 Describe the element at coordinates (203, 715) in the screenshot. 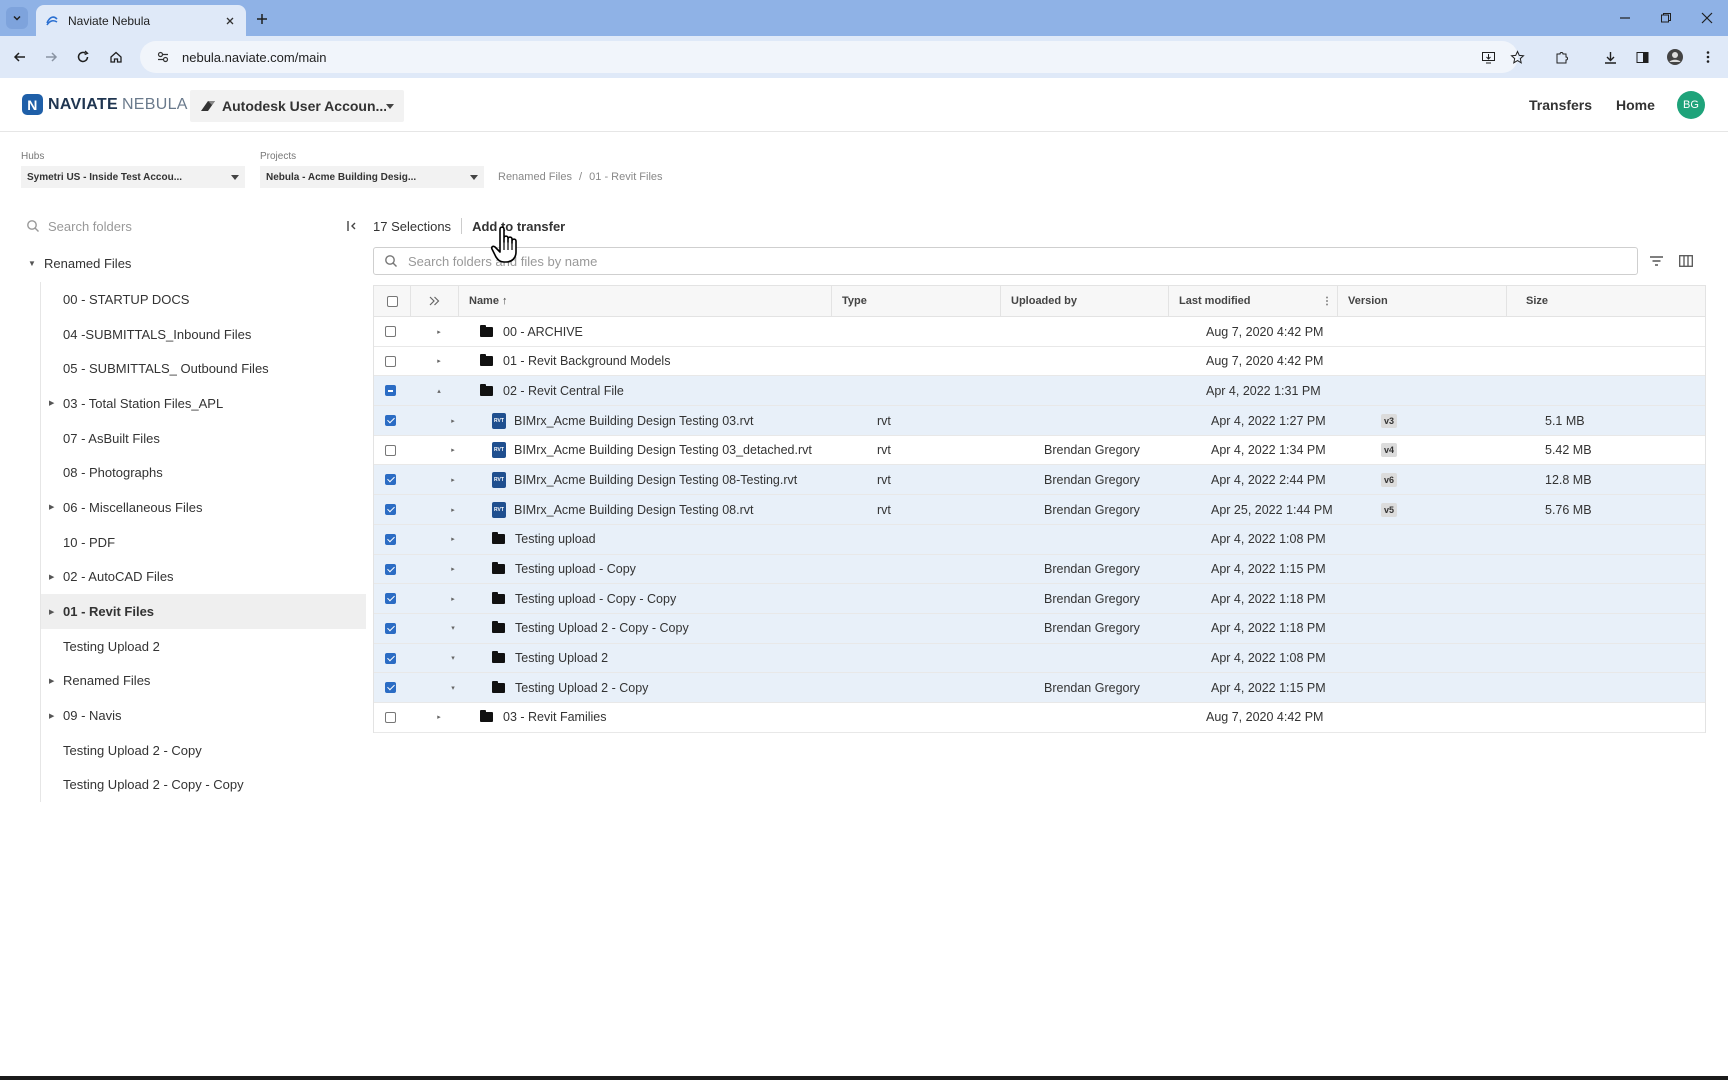

I see `sidebar-item: ▶ 09 - Navis` at that location.